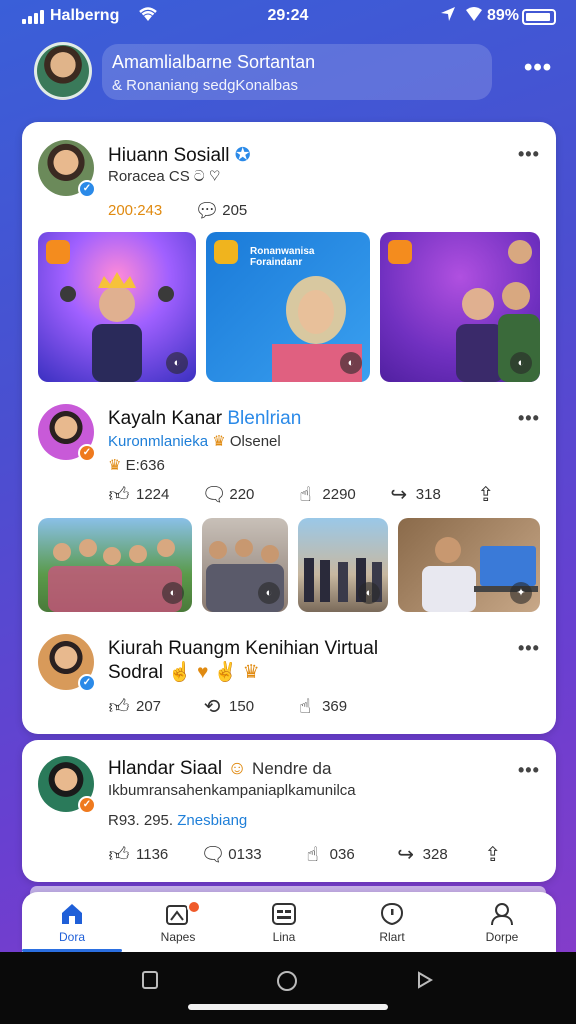  I want to click on share-button: ↪ 328, so click(421, 854).